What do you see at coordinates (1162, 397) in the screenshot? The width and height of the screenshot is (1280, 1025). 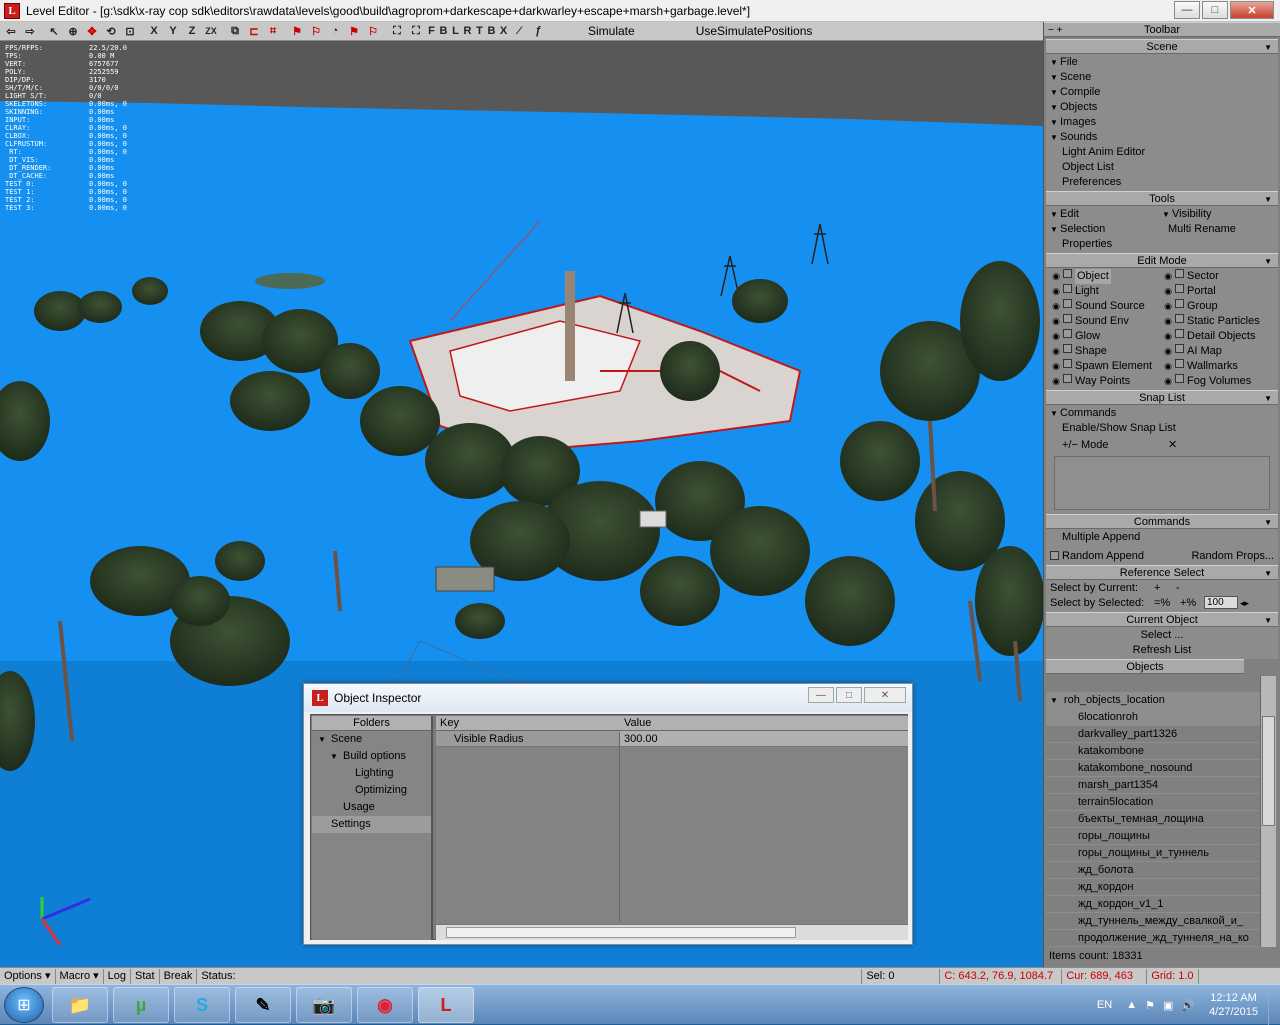 I see `snap-list-header: Snap List ▼` at bounding box center [1162, 397].